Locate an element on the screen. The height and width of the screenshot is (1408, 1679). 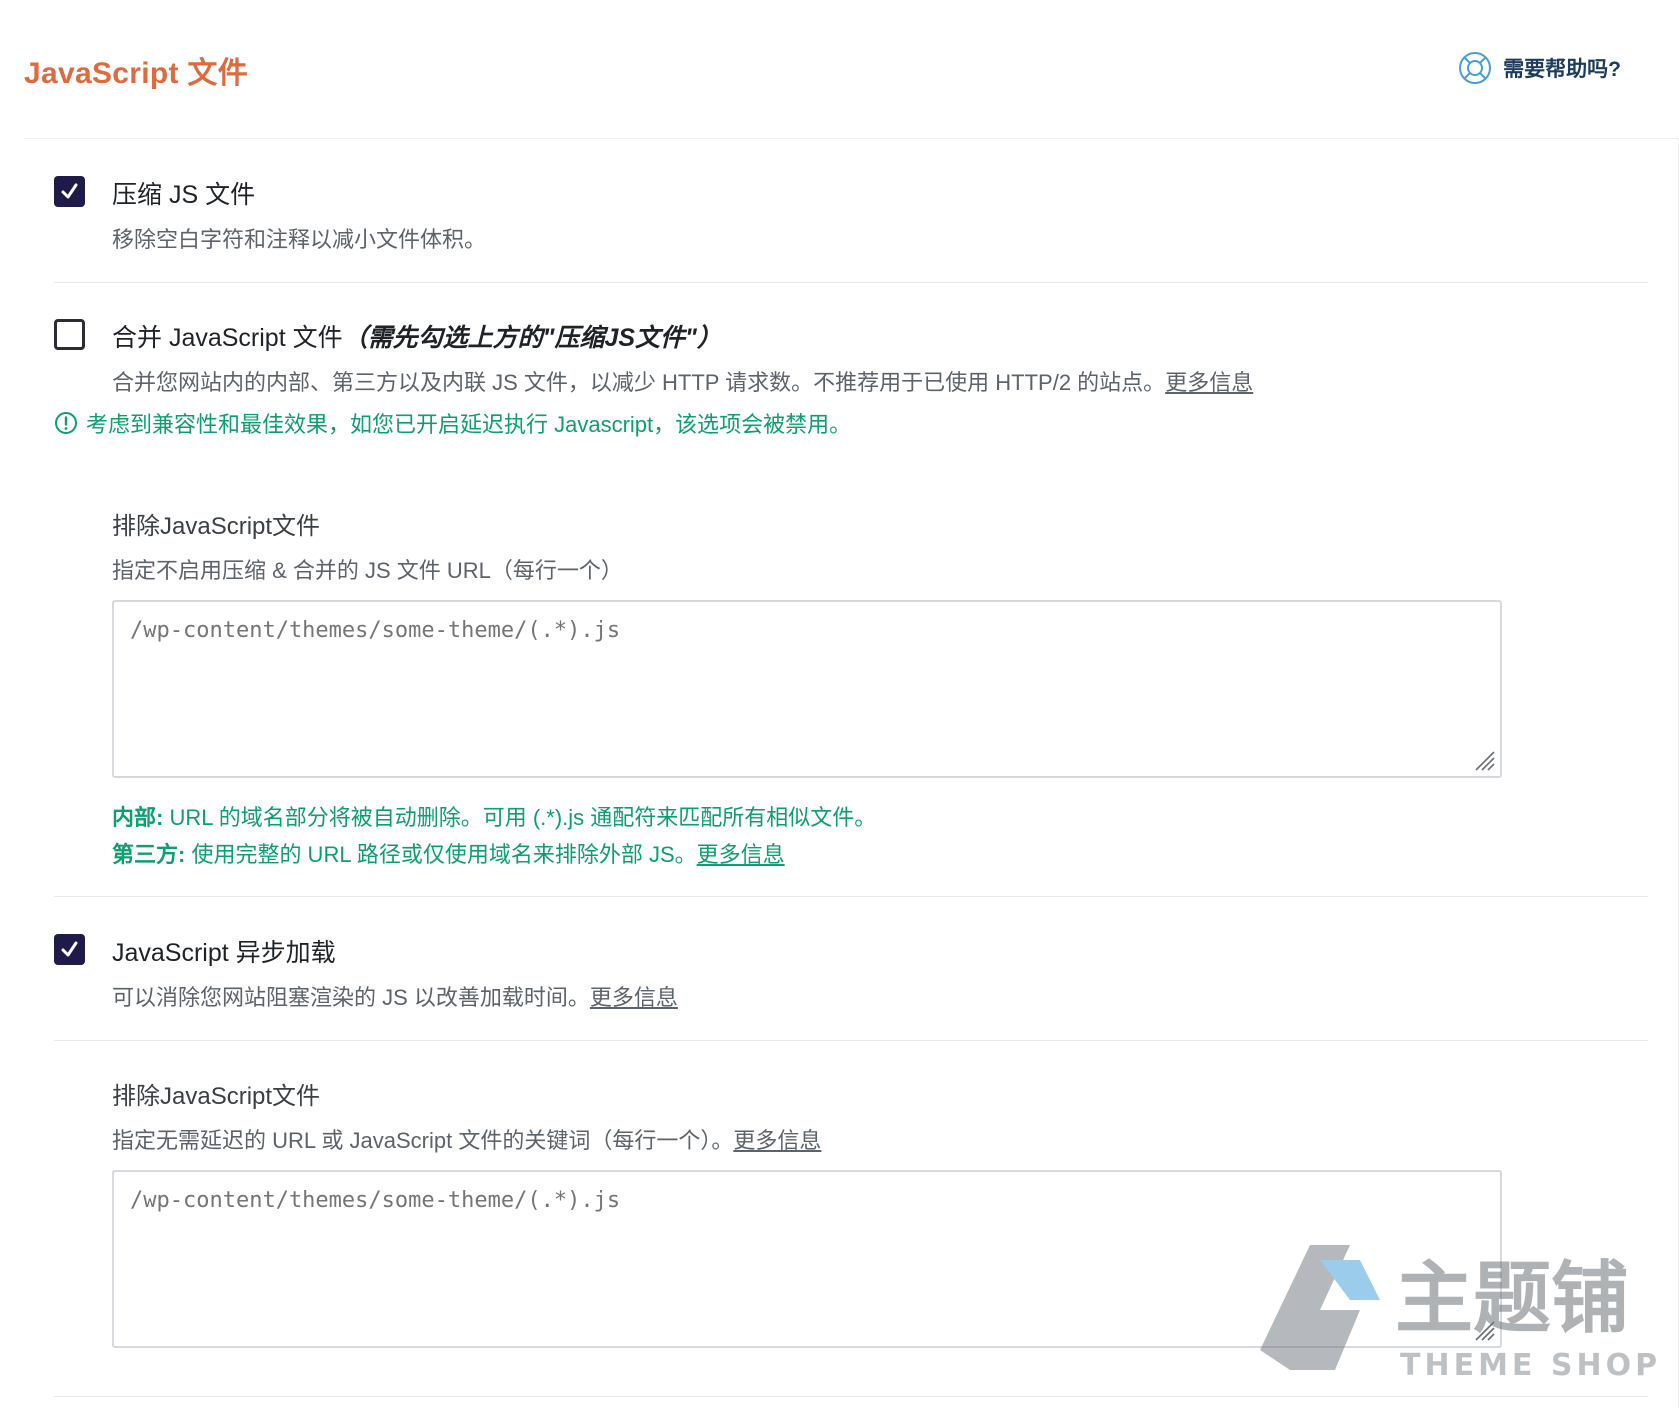
minify-js-checkbox is located at coordinates (69, 191).